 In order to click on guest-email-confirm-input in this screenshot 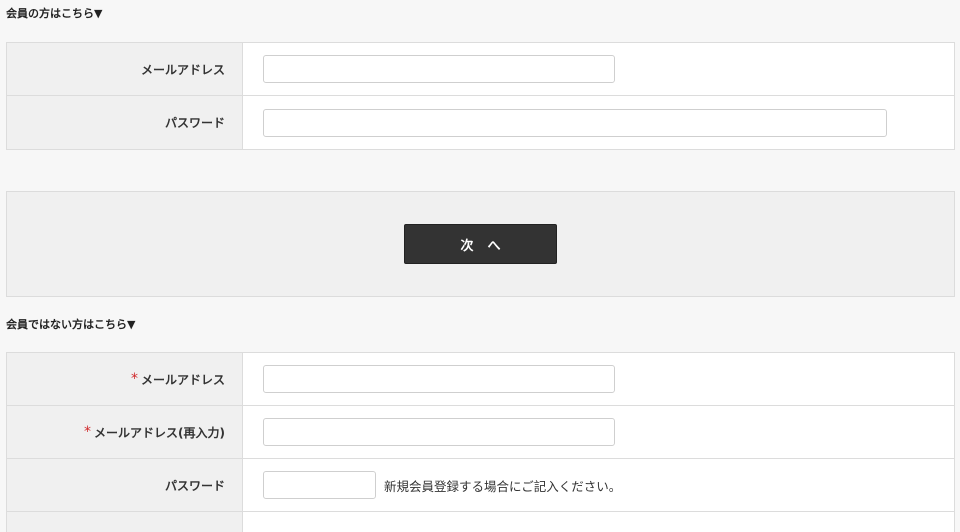, I will do `click(439, 432)`.